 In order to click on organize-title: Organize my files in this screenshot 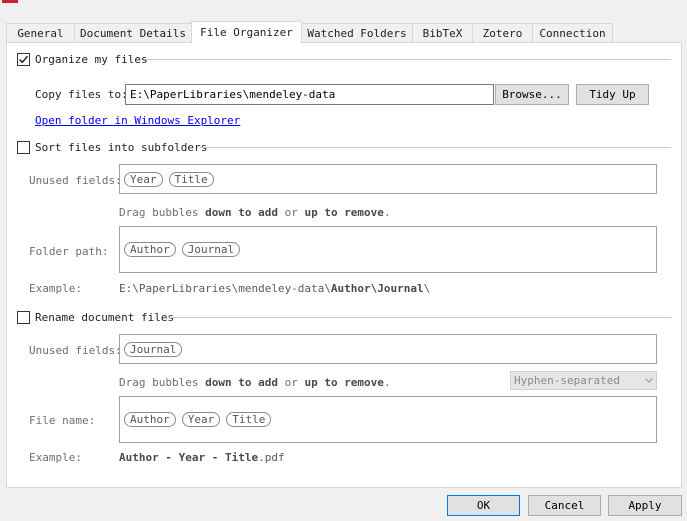, I will do `click(91, 59)`.